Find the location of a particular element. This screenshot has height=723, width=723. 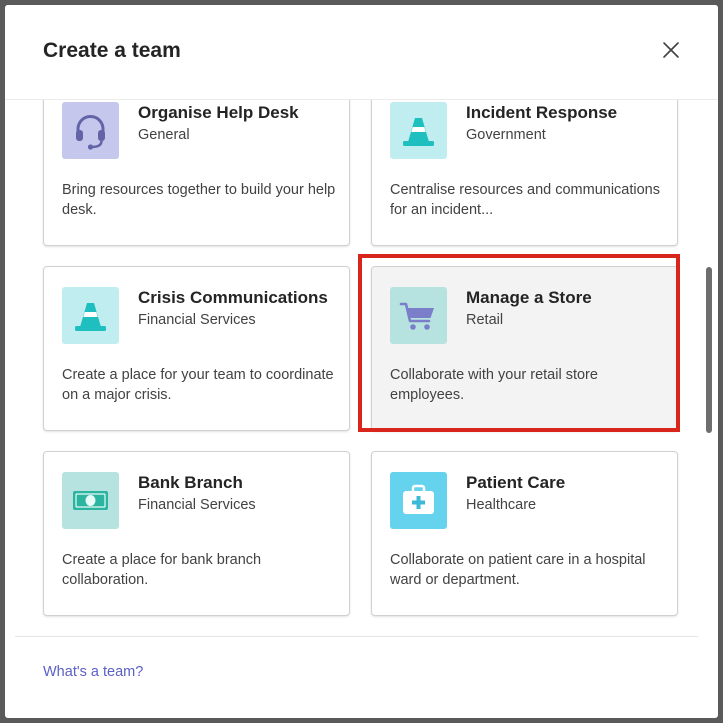

close-icon is located at coordinates (671, 50).